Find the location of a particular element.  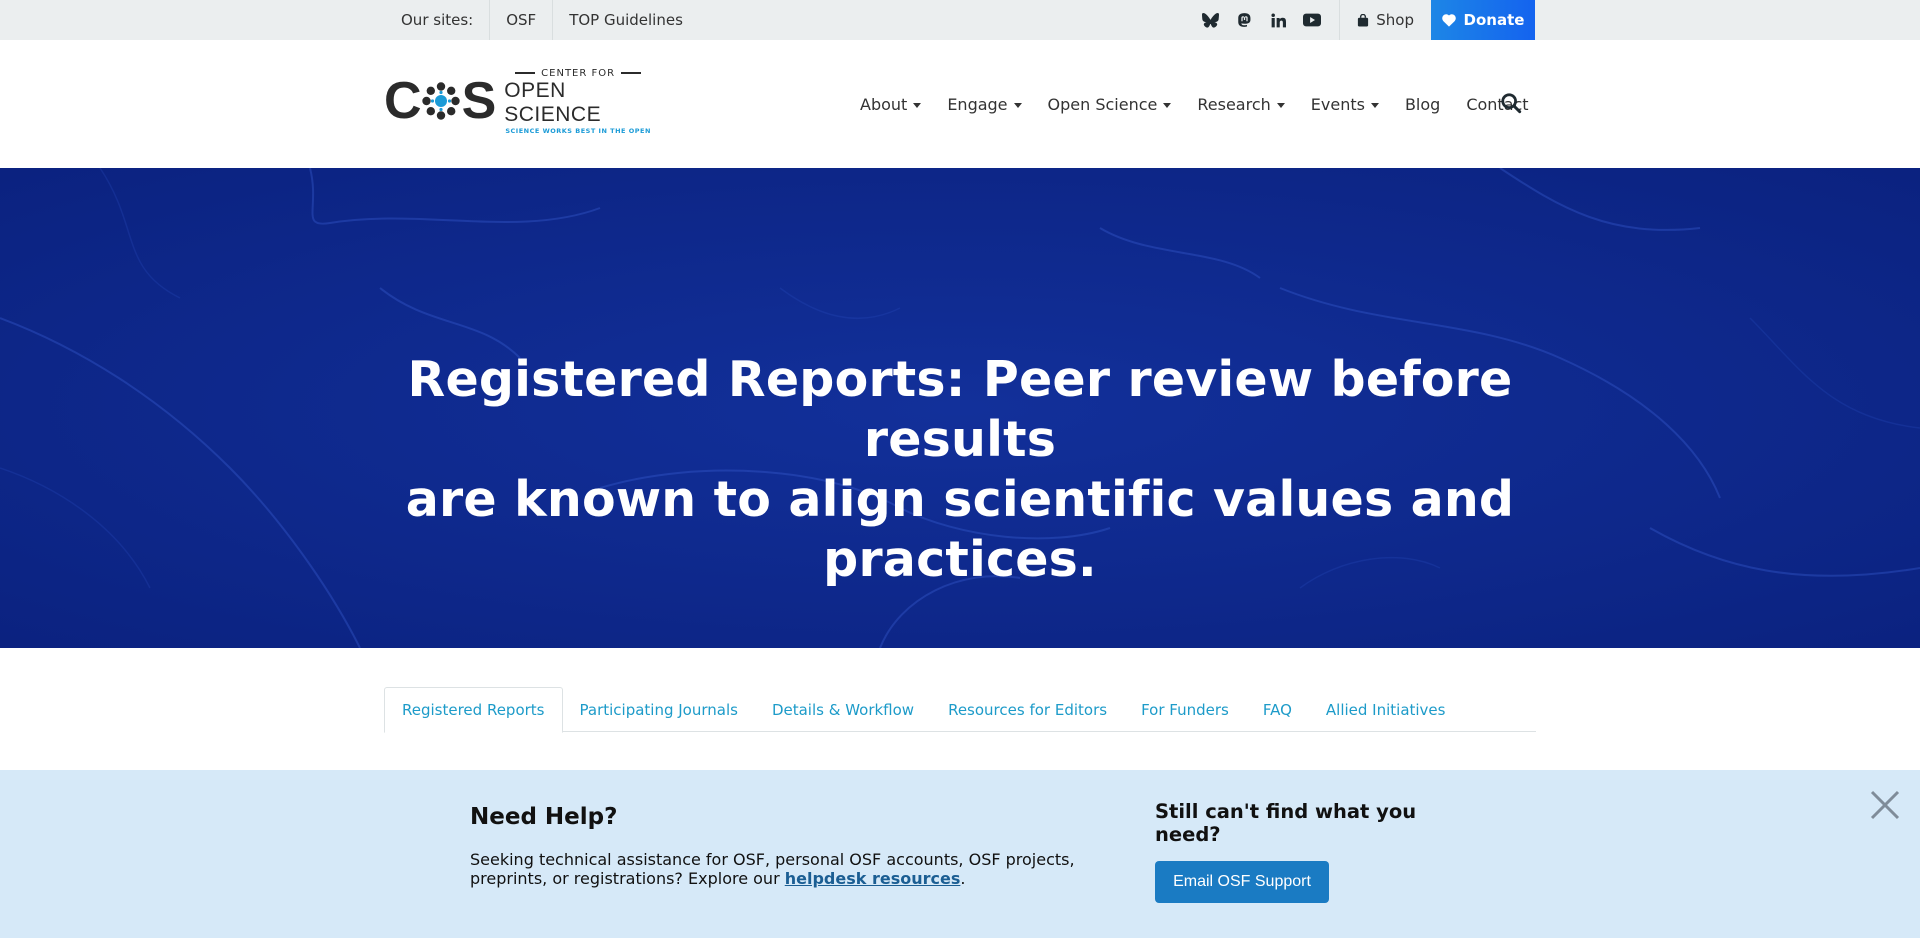

cos-flower-icon is located at coordinates (440, 101).